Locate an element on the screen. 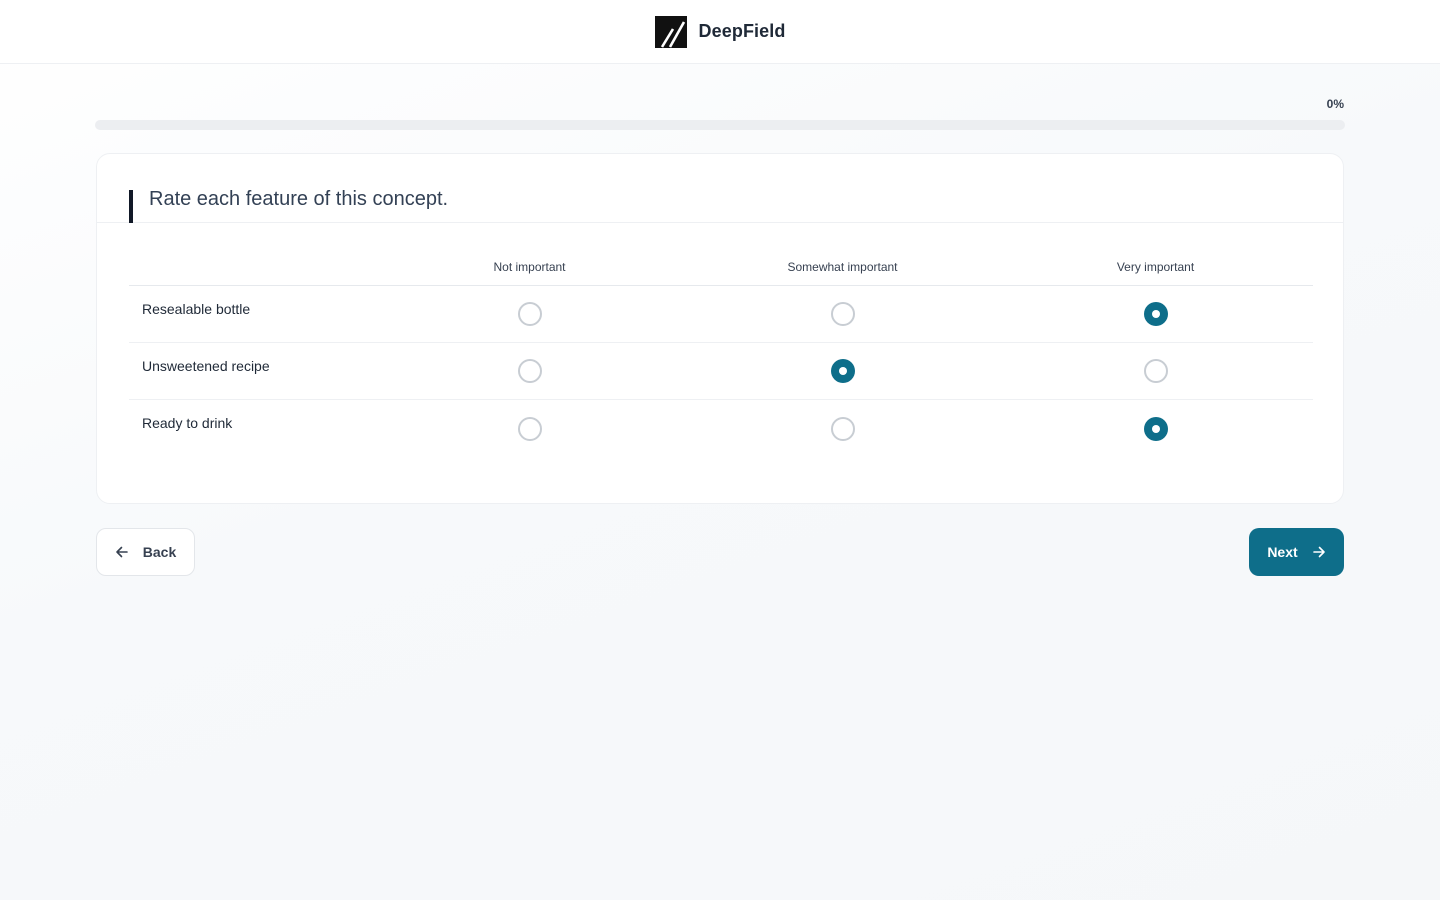  question-title: Rate each feature of this concept. is located at coordinates (299, 199).